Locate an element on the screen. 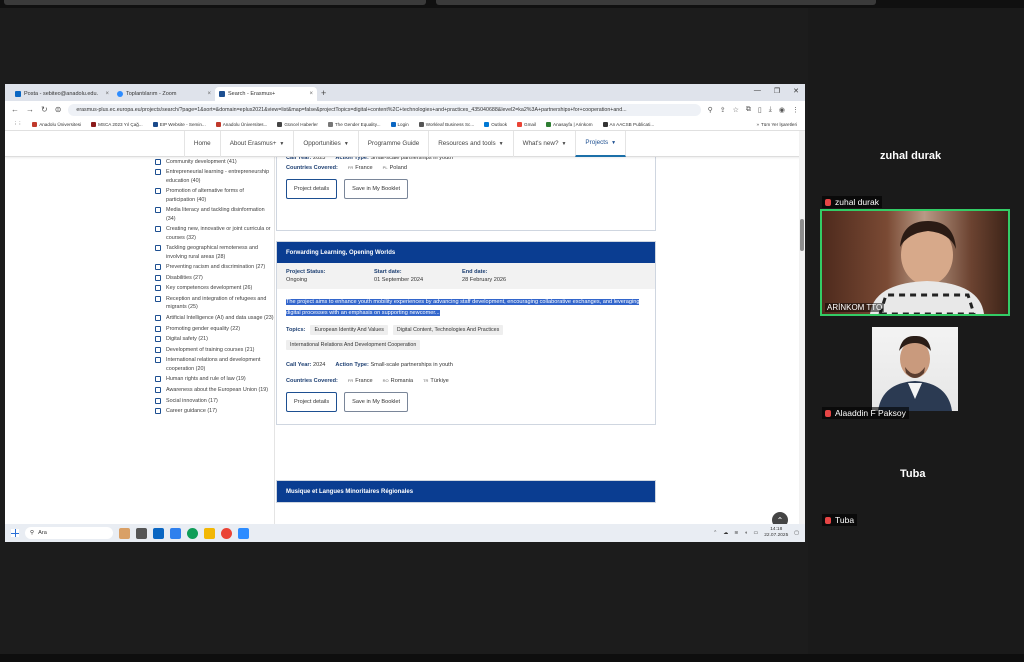 This screenshot has width=1024, height=662. bookmark: Outlook is located at coordinates (495, 124).